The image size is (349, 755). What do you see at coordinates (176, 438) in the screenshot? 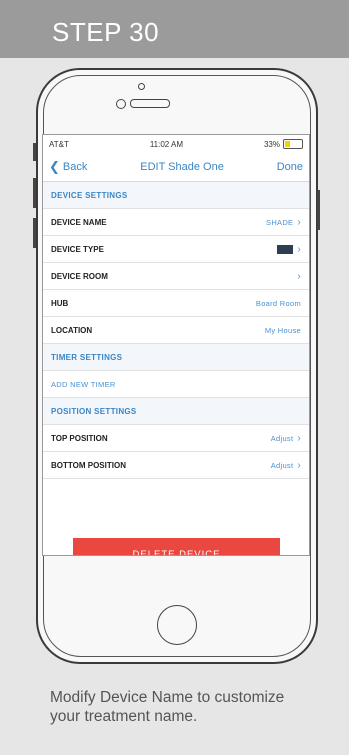
I see `row-top-position: TOP POSITION Adjust ›` at bounding box center [176, 438].